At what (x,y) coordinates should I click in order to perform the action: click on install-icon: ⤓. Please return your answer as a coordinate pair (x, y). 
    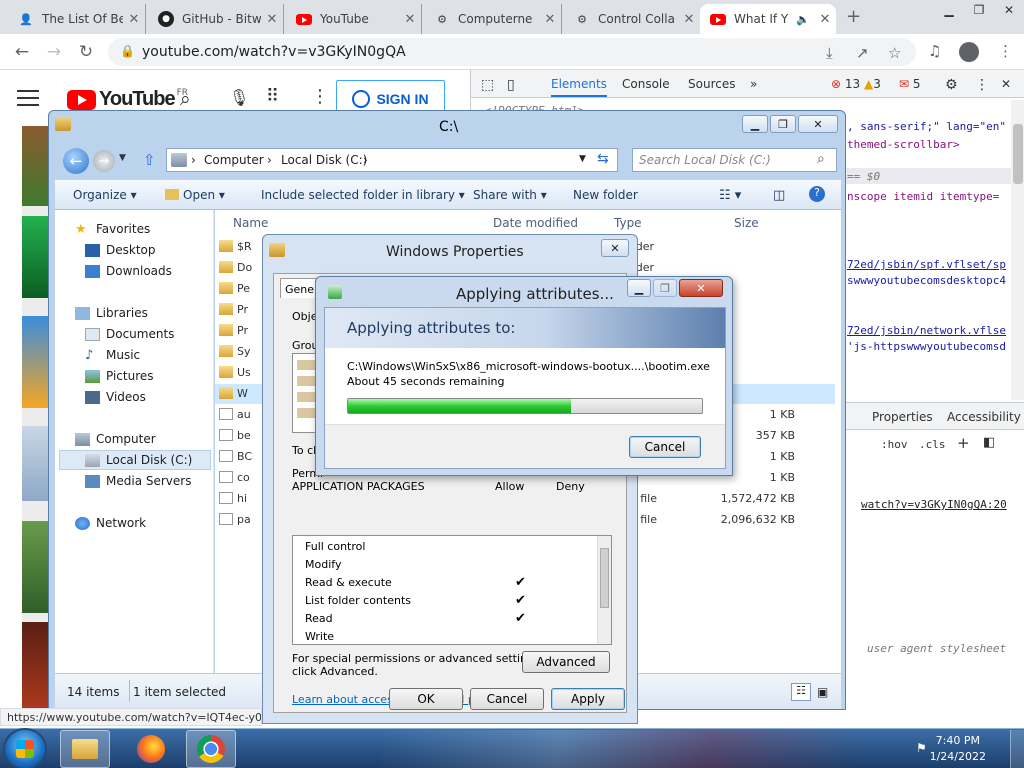
    Looking at the image, I should click on (829, 53).